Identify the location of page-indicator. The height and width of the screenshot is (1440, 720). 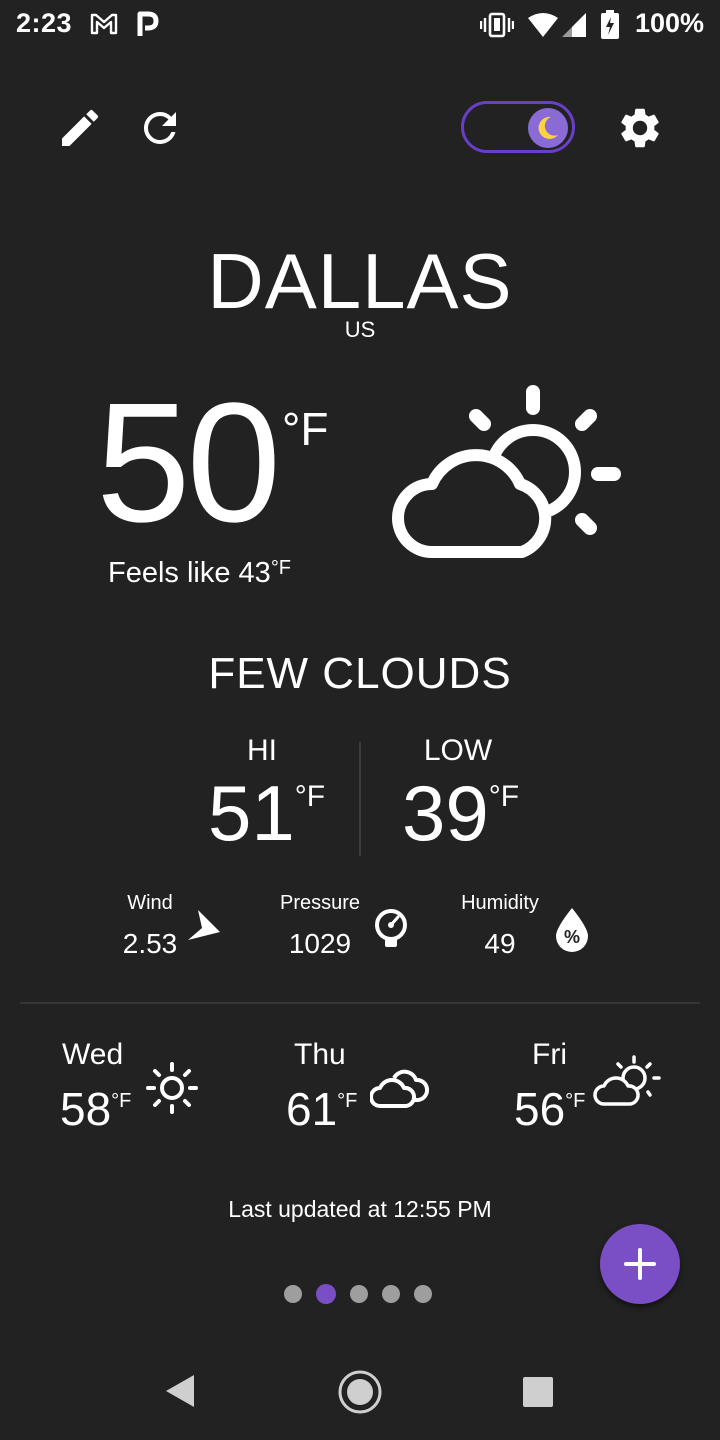
(358, 1294).